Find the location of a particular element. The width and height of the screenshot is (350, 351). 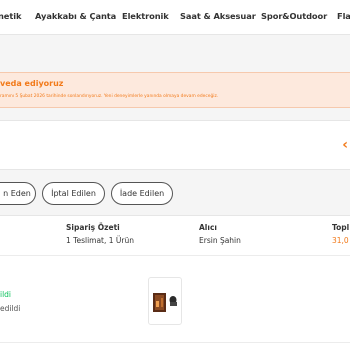

total-value: 31,0 is located at coordinates (340, 240).